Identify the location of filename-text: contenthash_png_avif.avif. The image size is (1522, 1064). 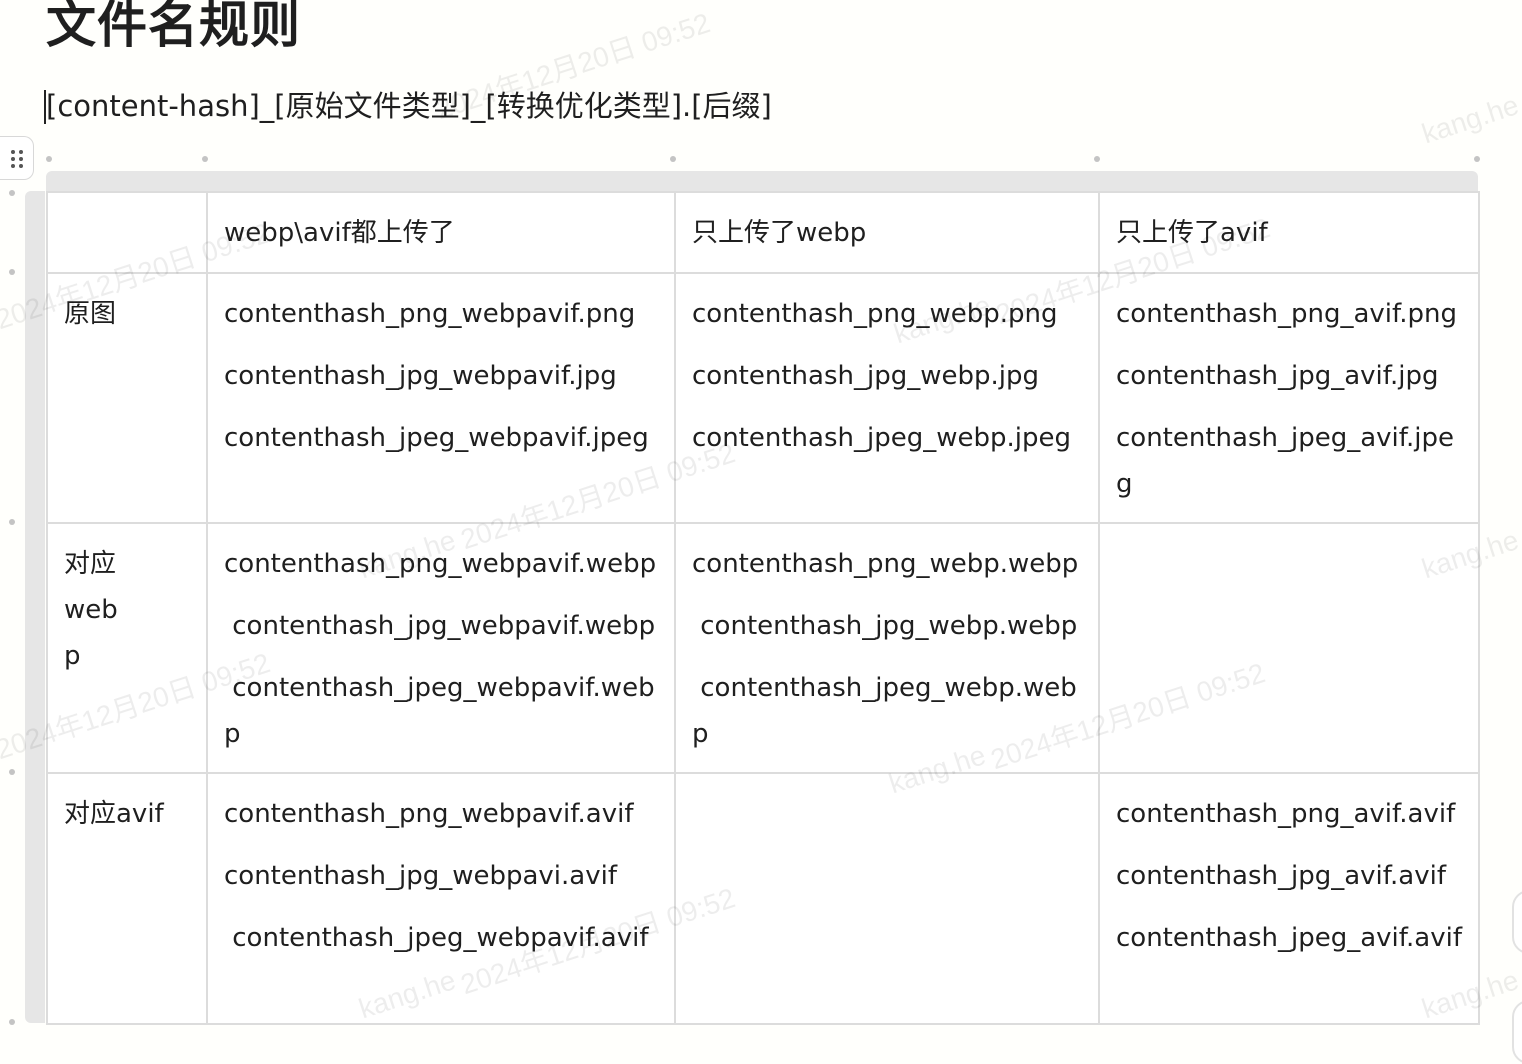
(1286, 814).